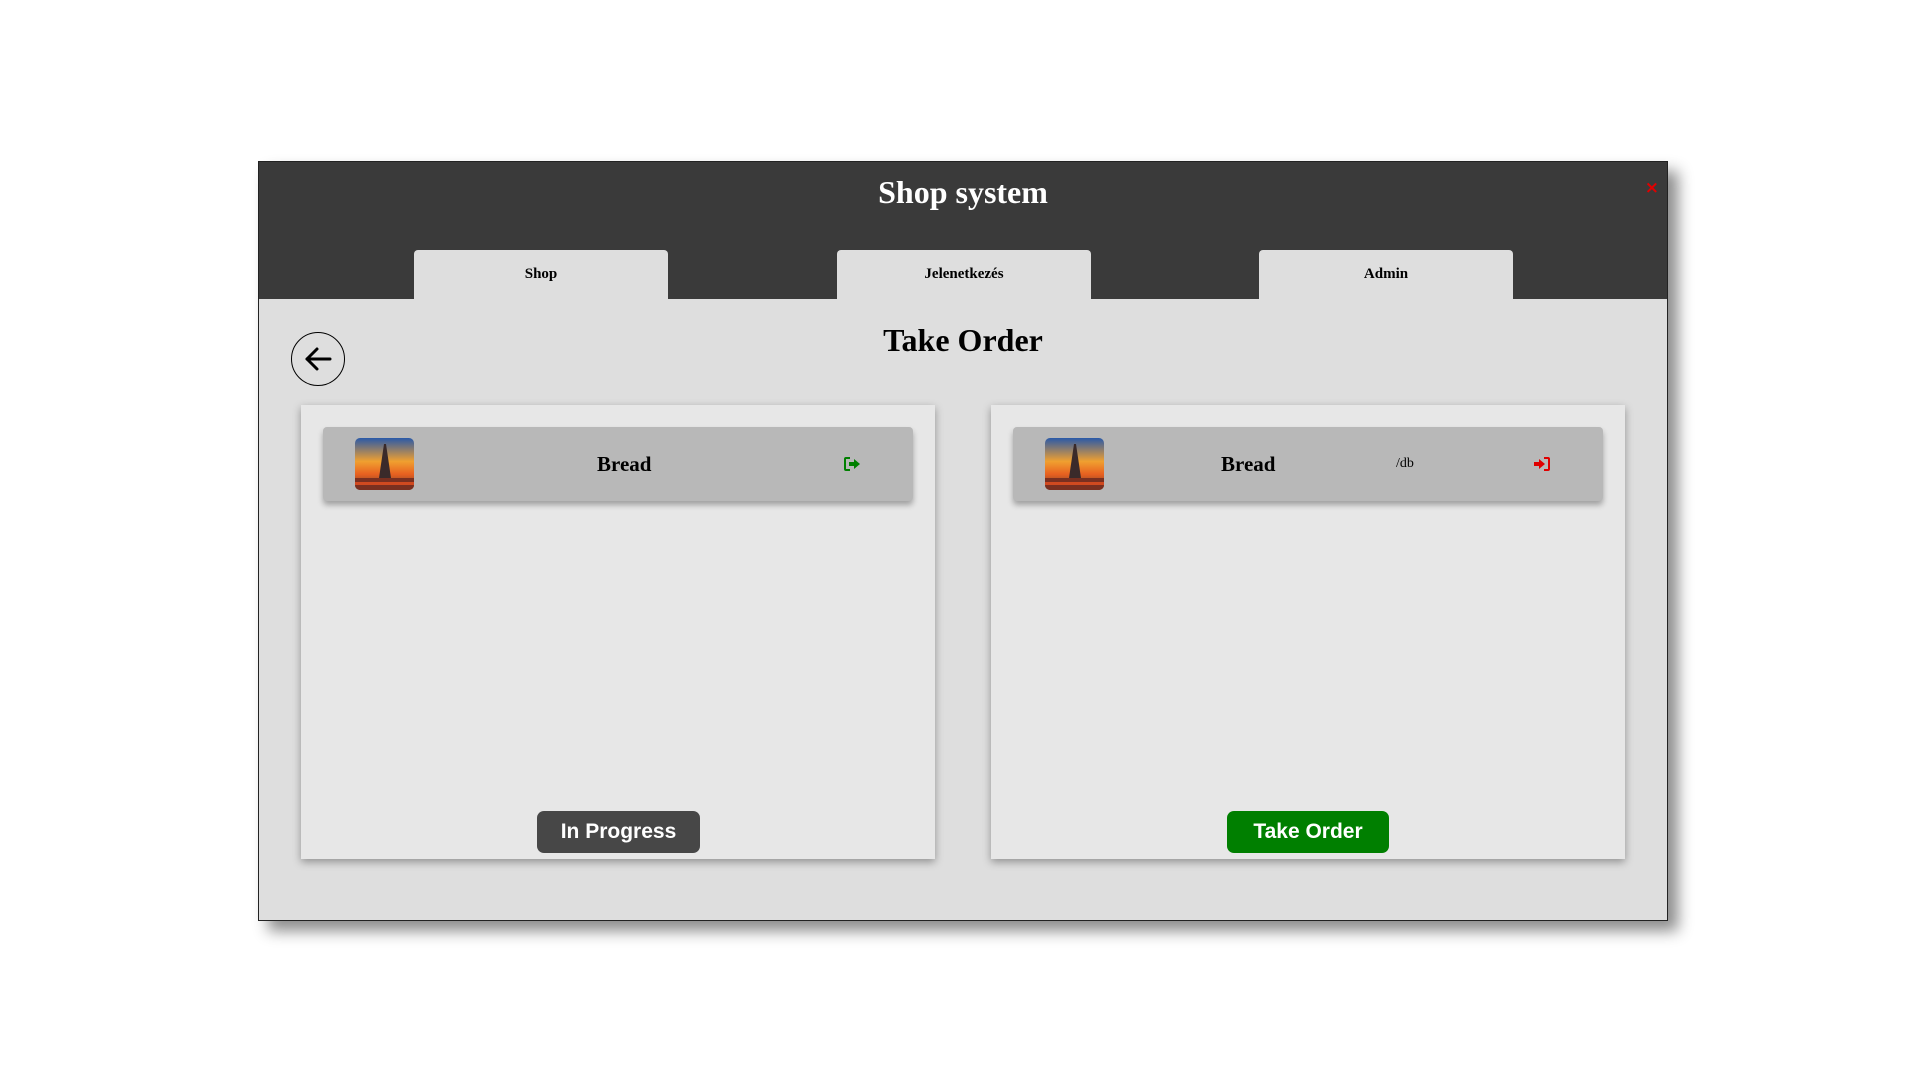 Image resolution: width=1920 pixels, height=1080 pixels. Describe the element at coordinates (1308, 632) in the screenshot. I see `take-order-panel: Bread /db Take Order` at that location.